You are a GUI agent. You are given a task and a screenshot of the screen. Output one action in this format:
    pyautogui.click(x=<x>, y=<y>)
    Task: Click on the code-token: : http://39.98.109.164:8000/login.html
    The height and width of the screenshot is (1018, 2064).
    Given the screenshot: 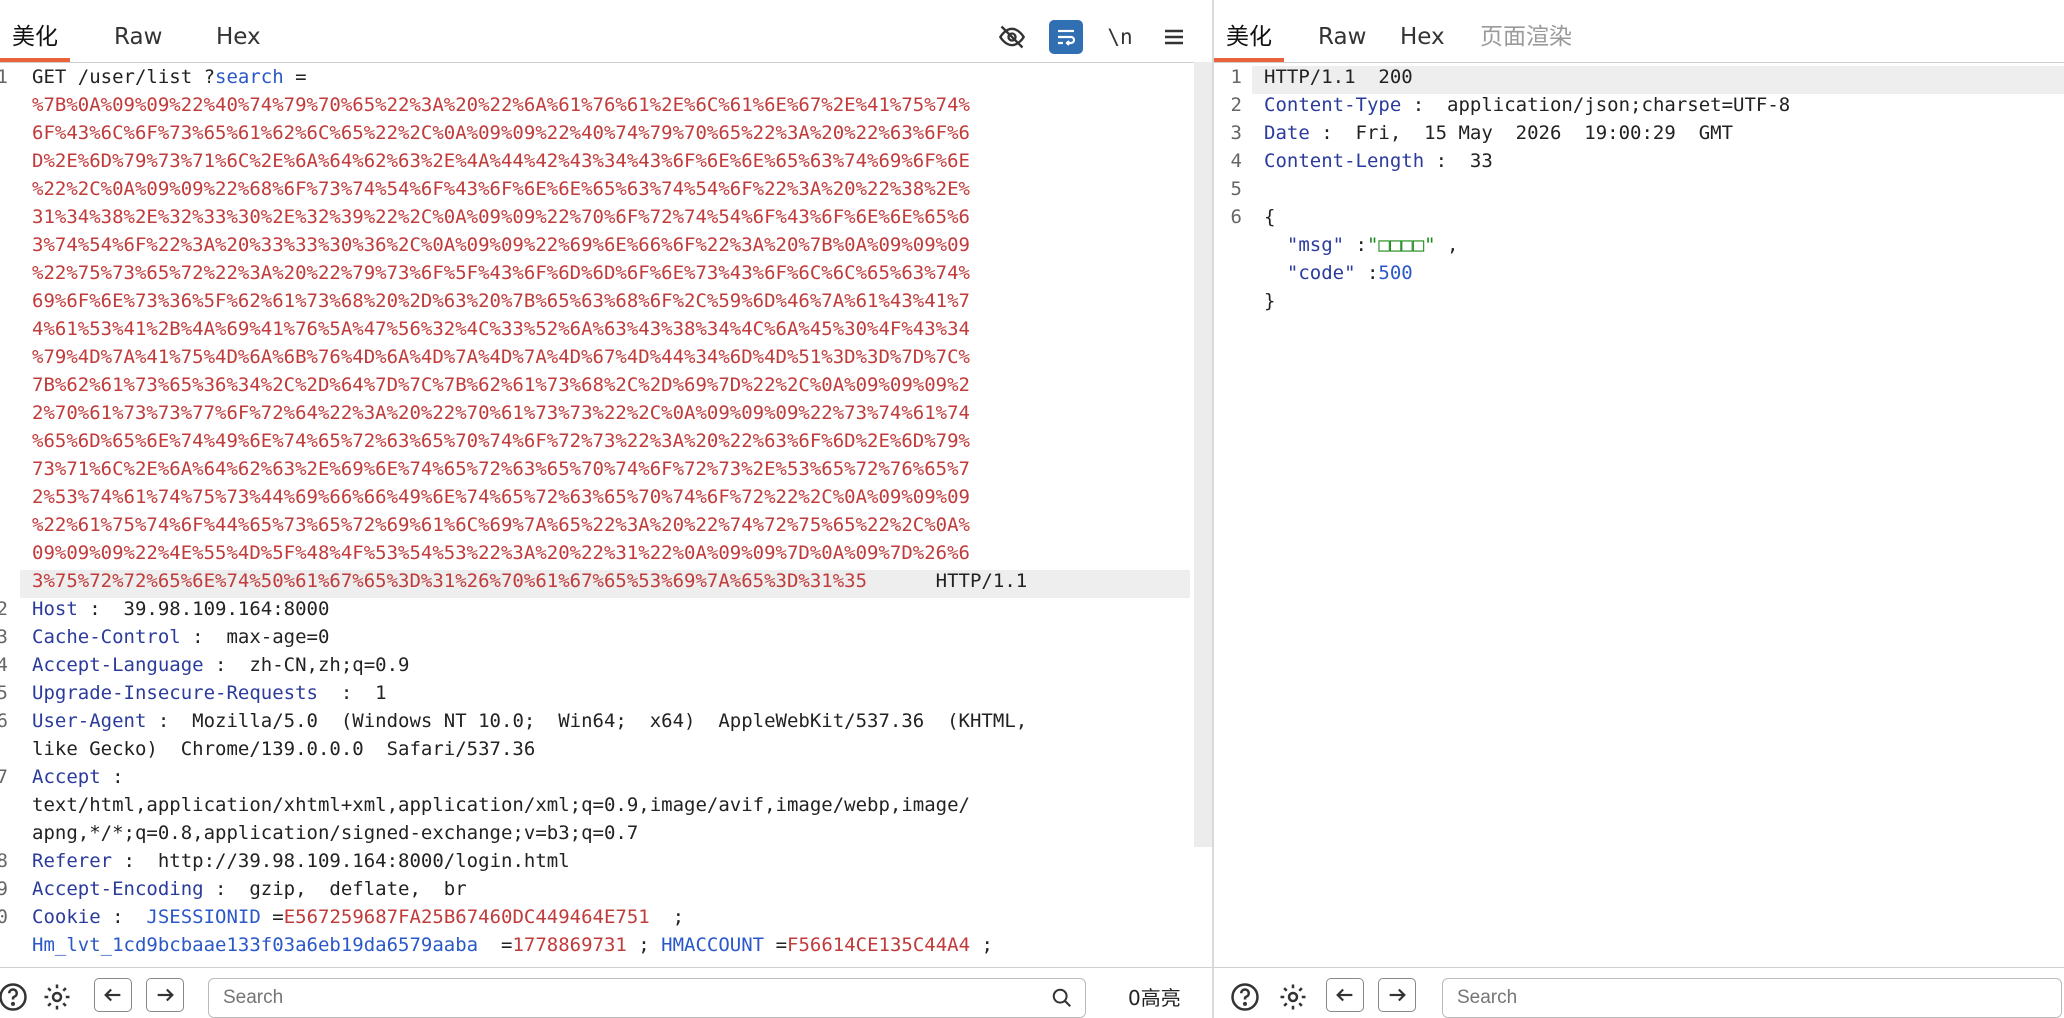 What is the action you would take?
    pyautogui.click(x=341, y=861)
    